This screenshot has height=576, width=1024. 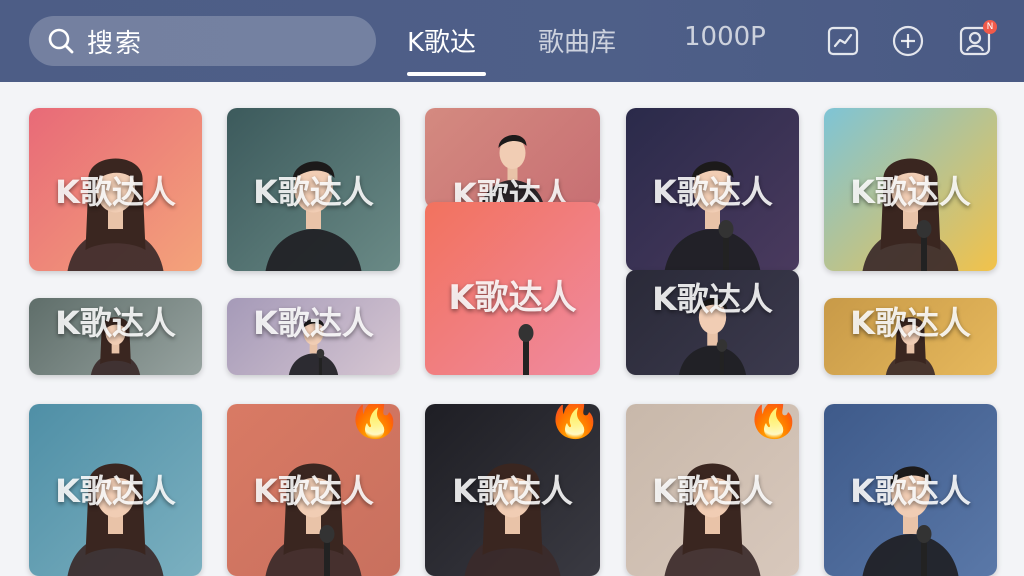 What do you see at coordinates (202, 41) in the screenshot?
I see `search-bar: 搜索` at bounding box center [202, 41].